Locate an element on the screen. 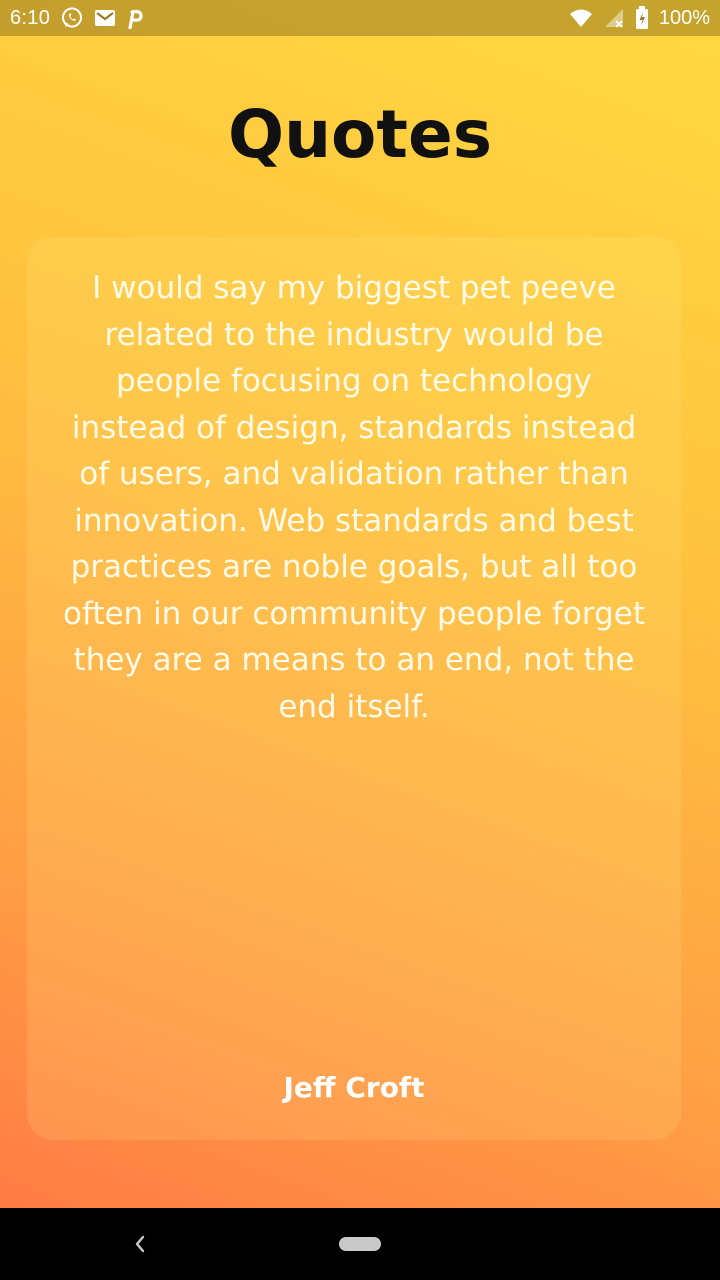  battery-percentage: 100% is located at coordinates (684, 17).